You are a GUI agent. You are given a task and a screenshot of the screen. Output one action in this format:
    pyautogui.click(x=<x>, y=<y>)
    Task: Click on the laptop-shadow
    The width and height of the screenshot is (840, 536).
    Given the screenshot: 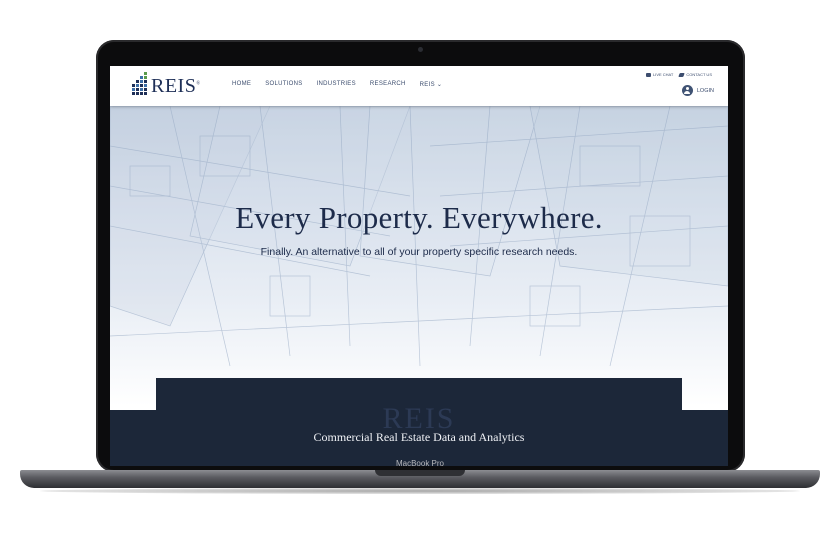 What is the action you would take?
    pyautogui.click(x=420, y=491)
    